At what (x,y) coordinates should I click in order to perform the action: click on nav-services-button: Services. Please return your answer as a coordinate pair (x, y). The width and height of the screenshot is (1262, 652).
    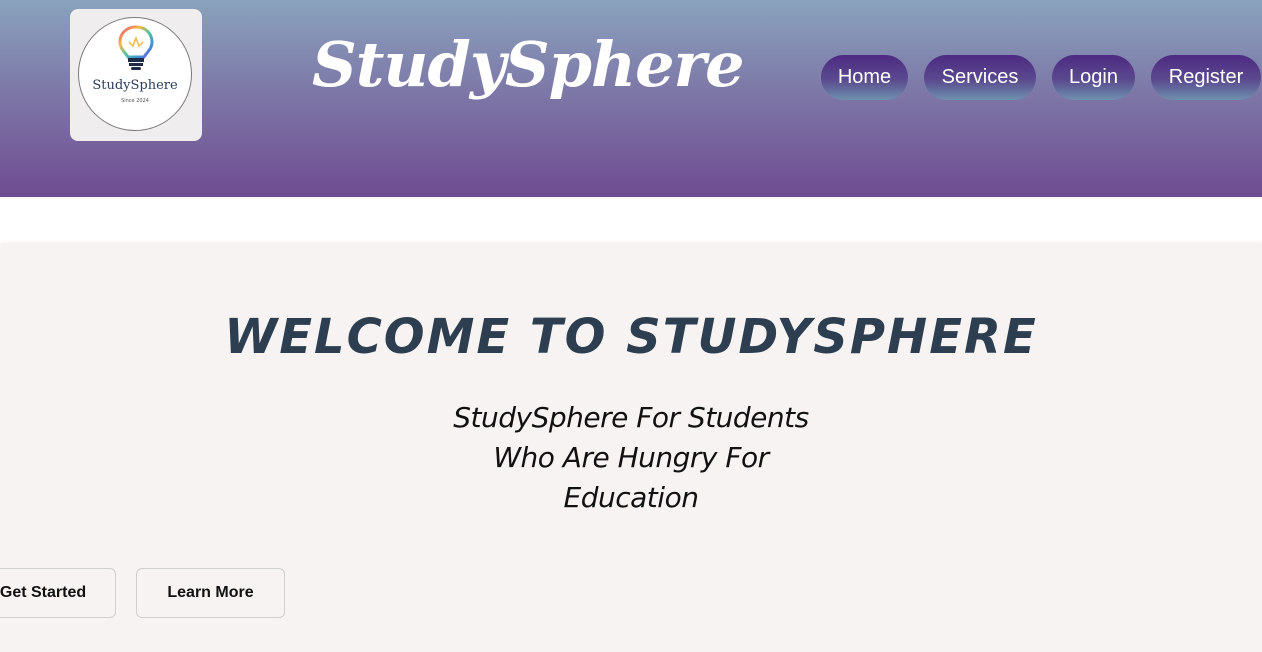
    Looking at the image, I should click on (980, 77).